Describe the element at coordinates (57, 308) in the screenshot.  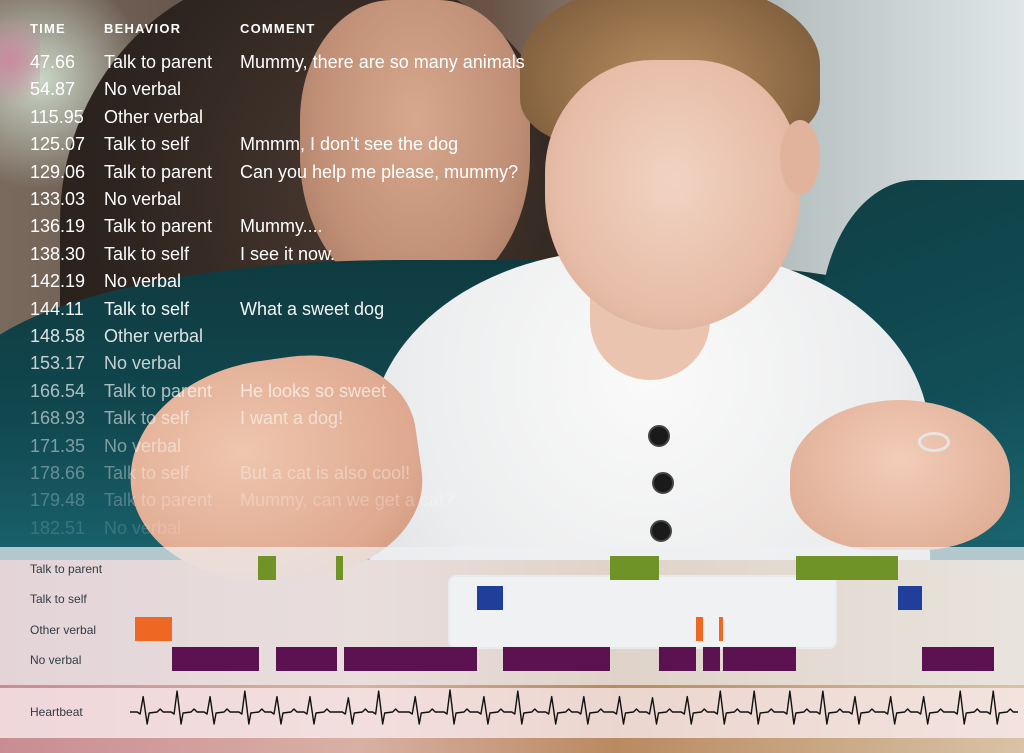
I see `log-time: 144.11` at that location.